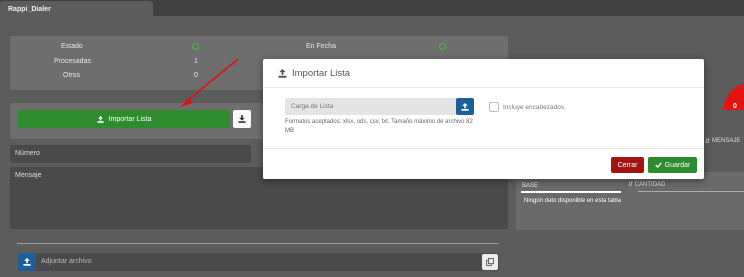 Image resolution: width=744 pixels, height=277 pixels. What do you see at coordinates (691, 191) in the screenshot?
I see `cantidad-column-underline` at bounding box center [691, 191].